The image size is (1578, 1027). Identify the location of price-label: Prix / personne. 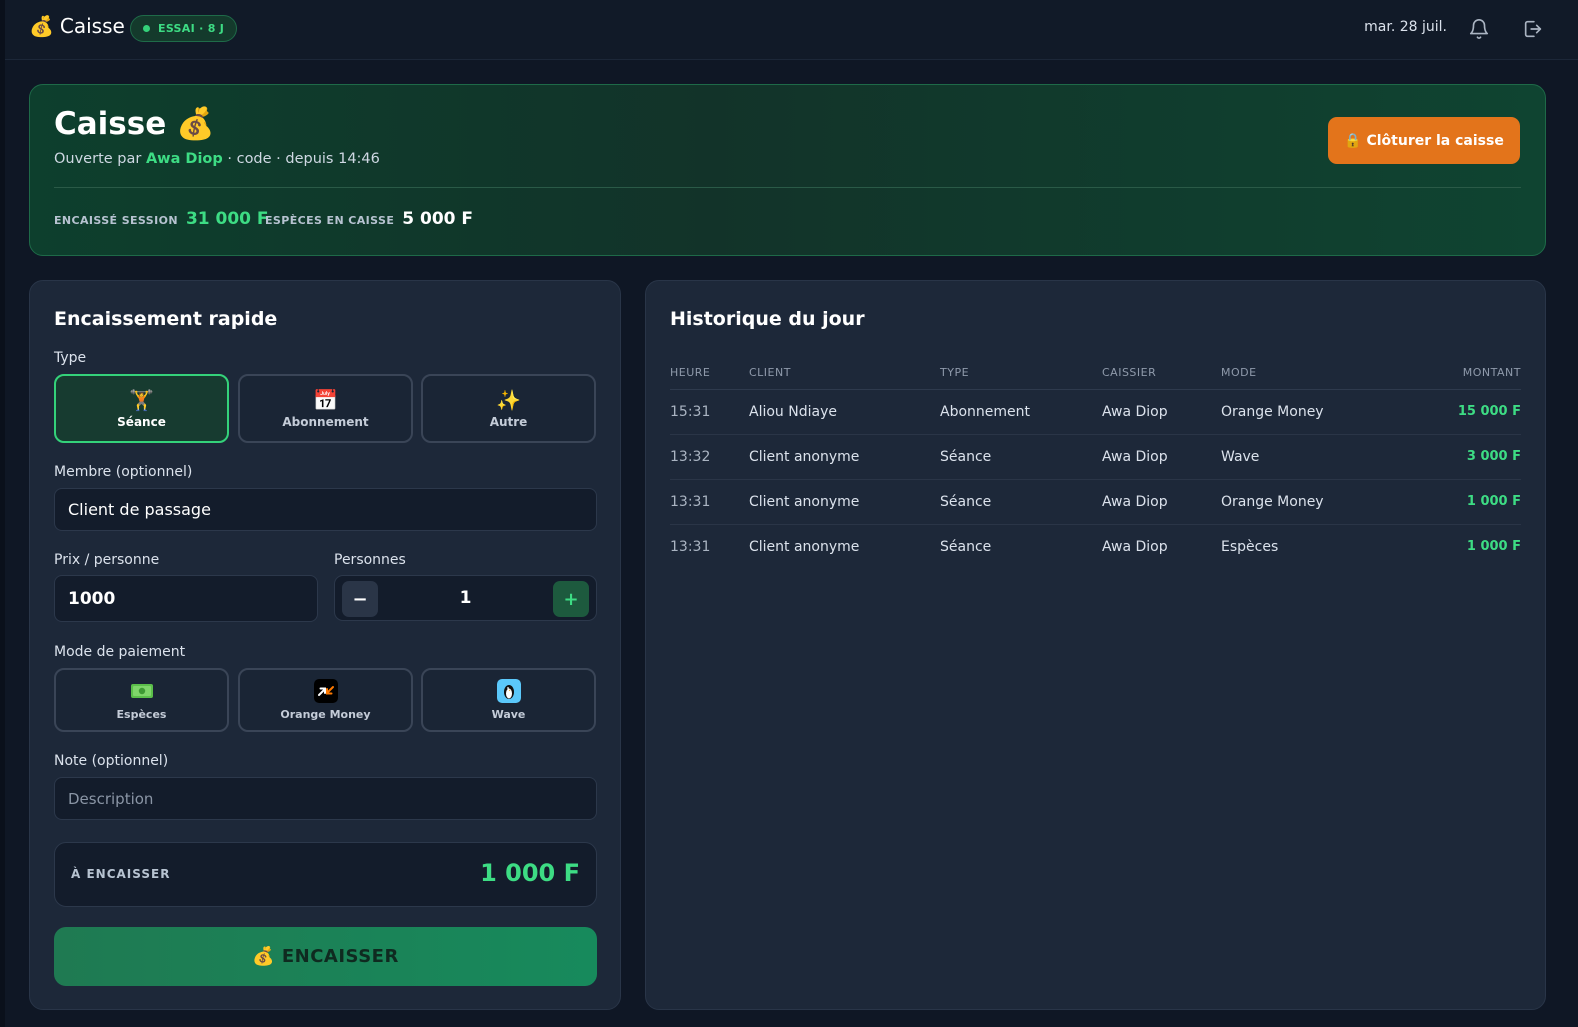
(107, 560).